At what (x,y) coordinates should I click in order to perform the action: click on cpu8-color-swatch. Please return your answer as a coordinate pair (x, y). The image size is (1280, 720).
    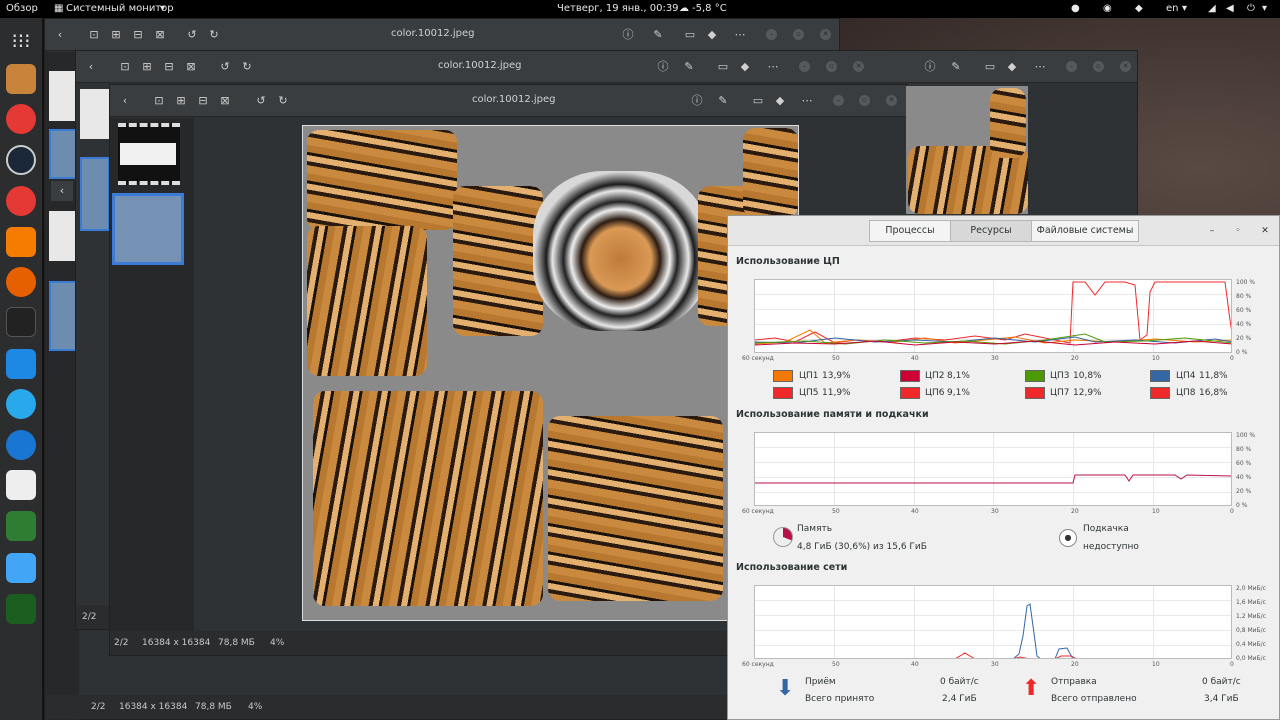
    Looking at the image, I should click on (1160, 393).